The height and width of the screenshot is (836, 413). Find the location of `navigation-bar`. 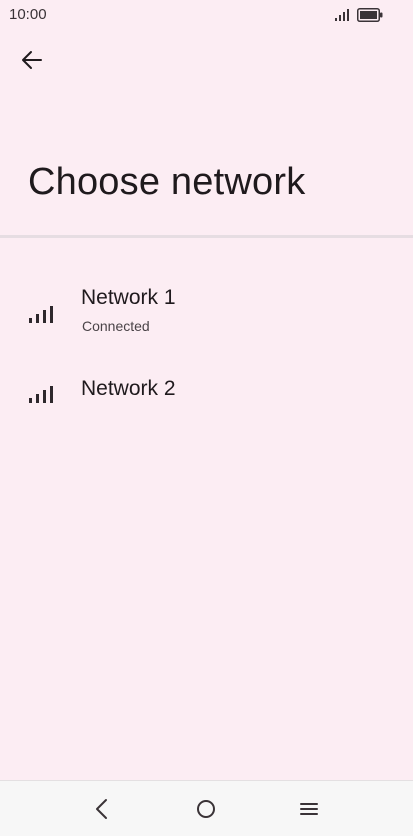

navigation-bar is located at coordinates (206, 808).